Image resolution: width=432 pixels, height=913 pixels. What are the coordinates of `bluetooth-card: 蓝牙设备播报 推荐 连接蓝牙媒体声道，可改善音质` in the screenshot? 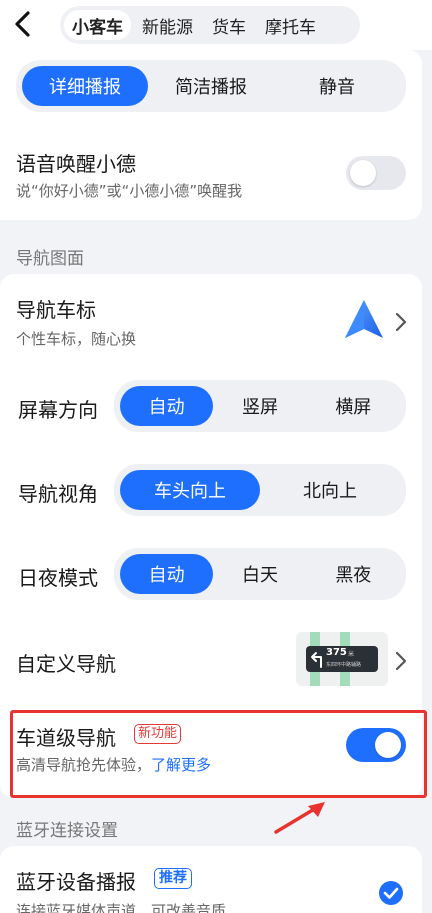 It's located at (211, 879).